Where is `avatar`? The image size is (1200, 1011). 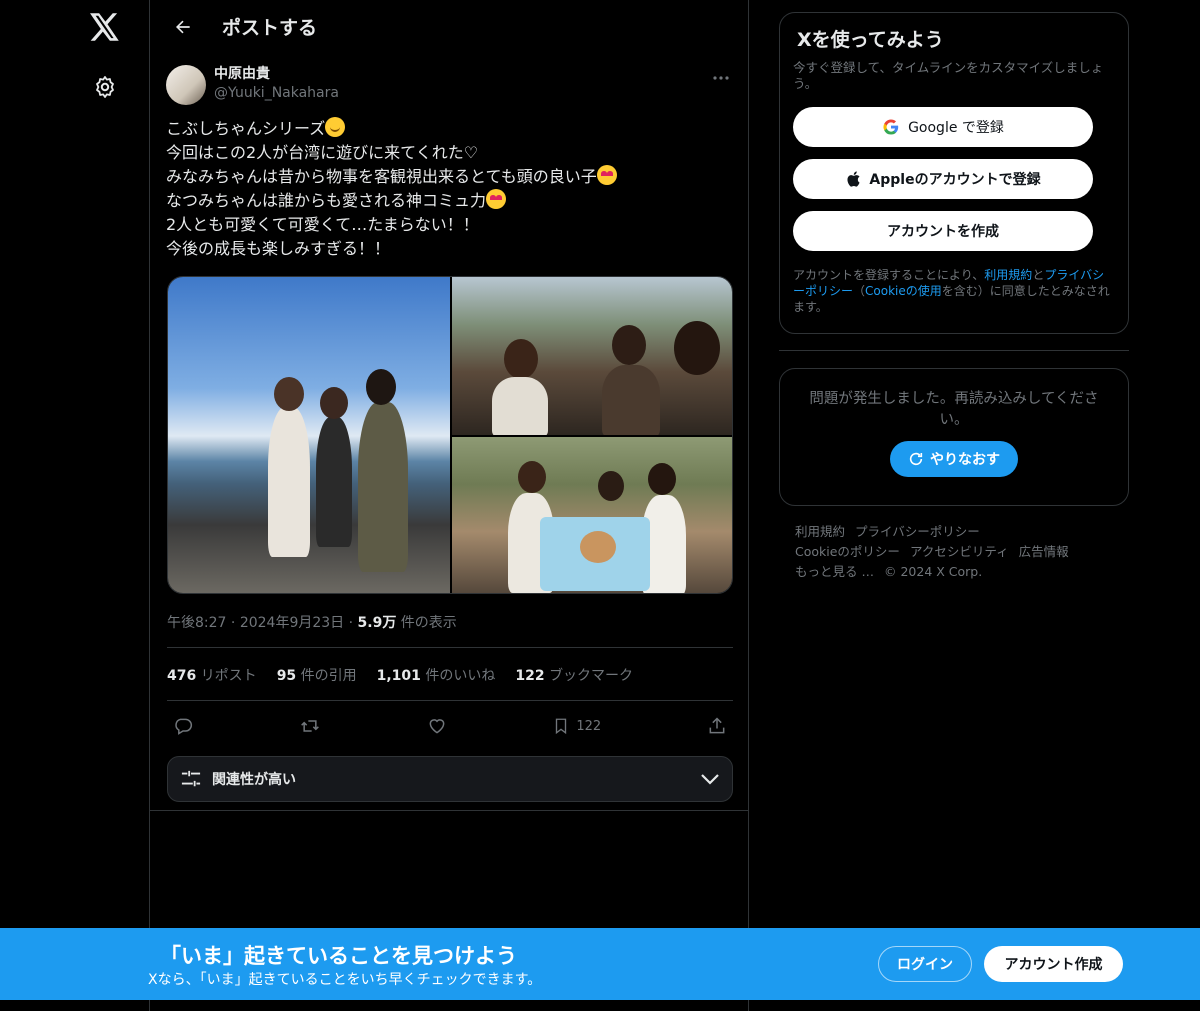 avatar is located at coordinates (186, 85).